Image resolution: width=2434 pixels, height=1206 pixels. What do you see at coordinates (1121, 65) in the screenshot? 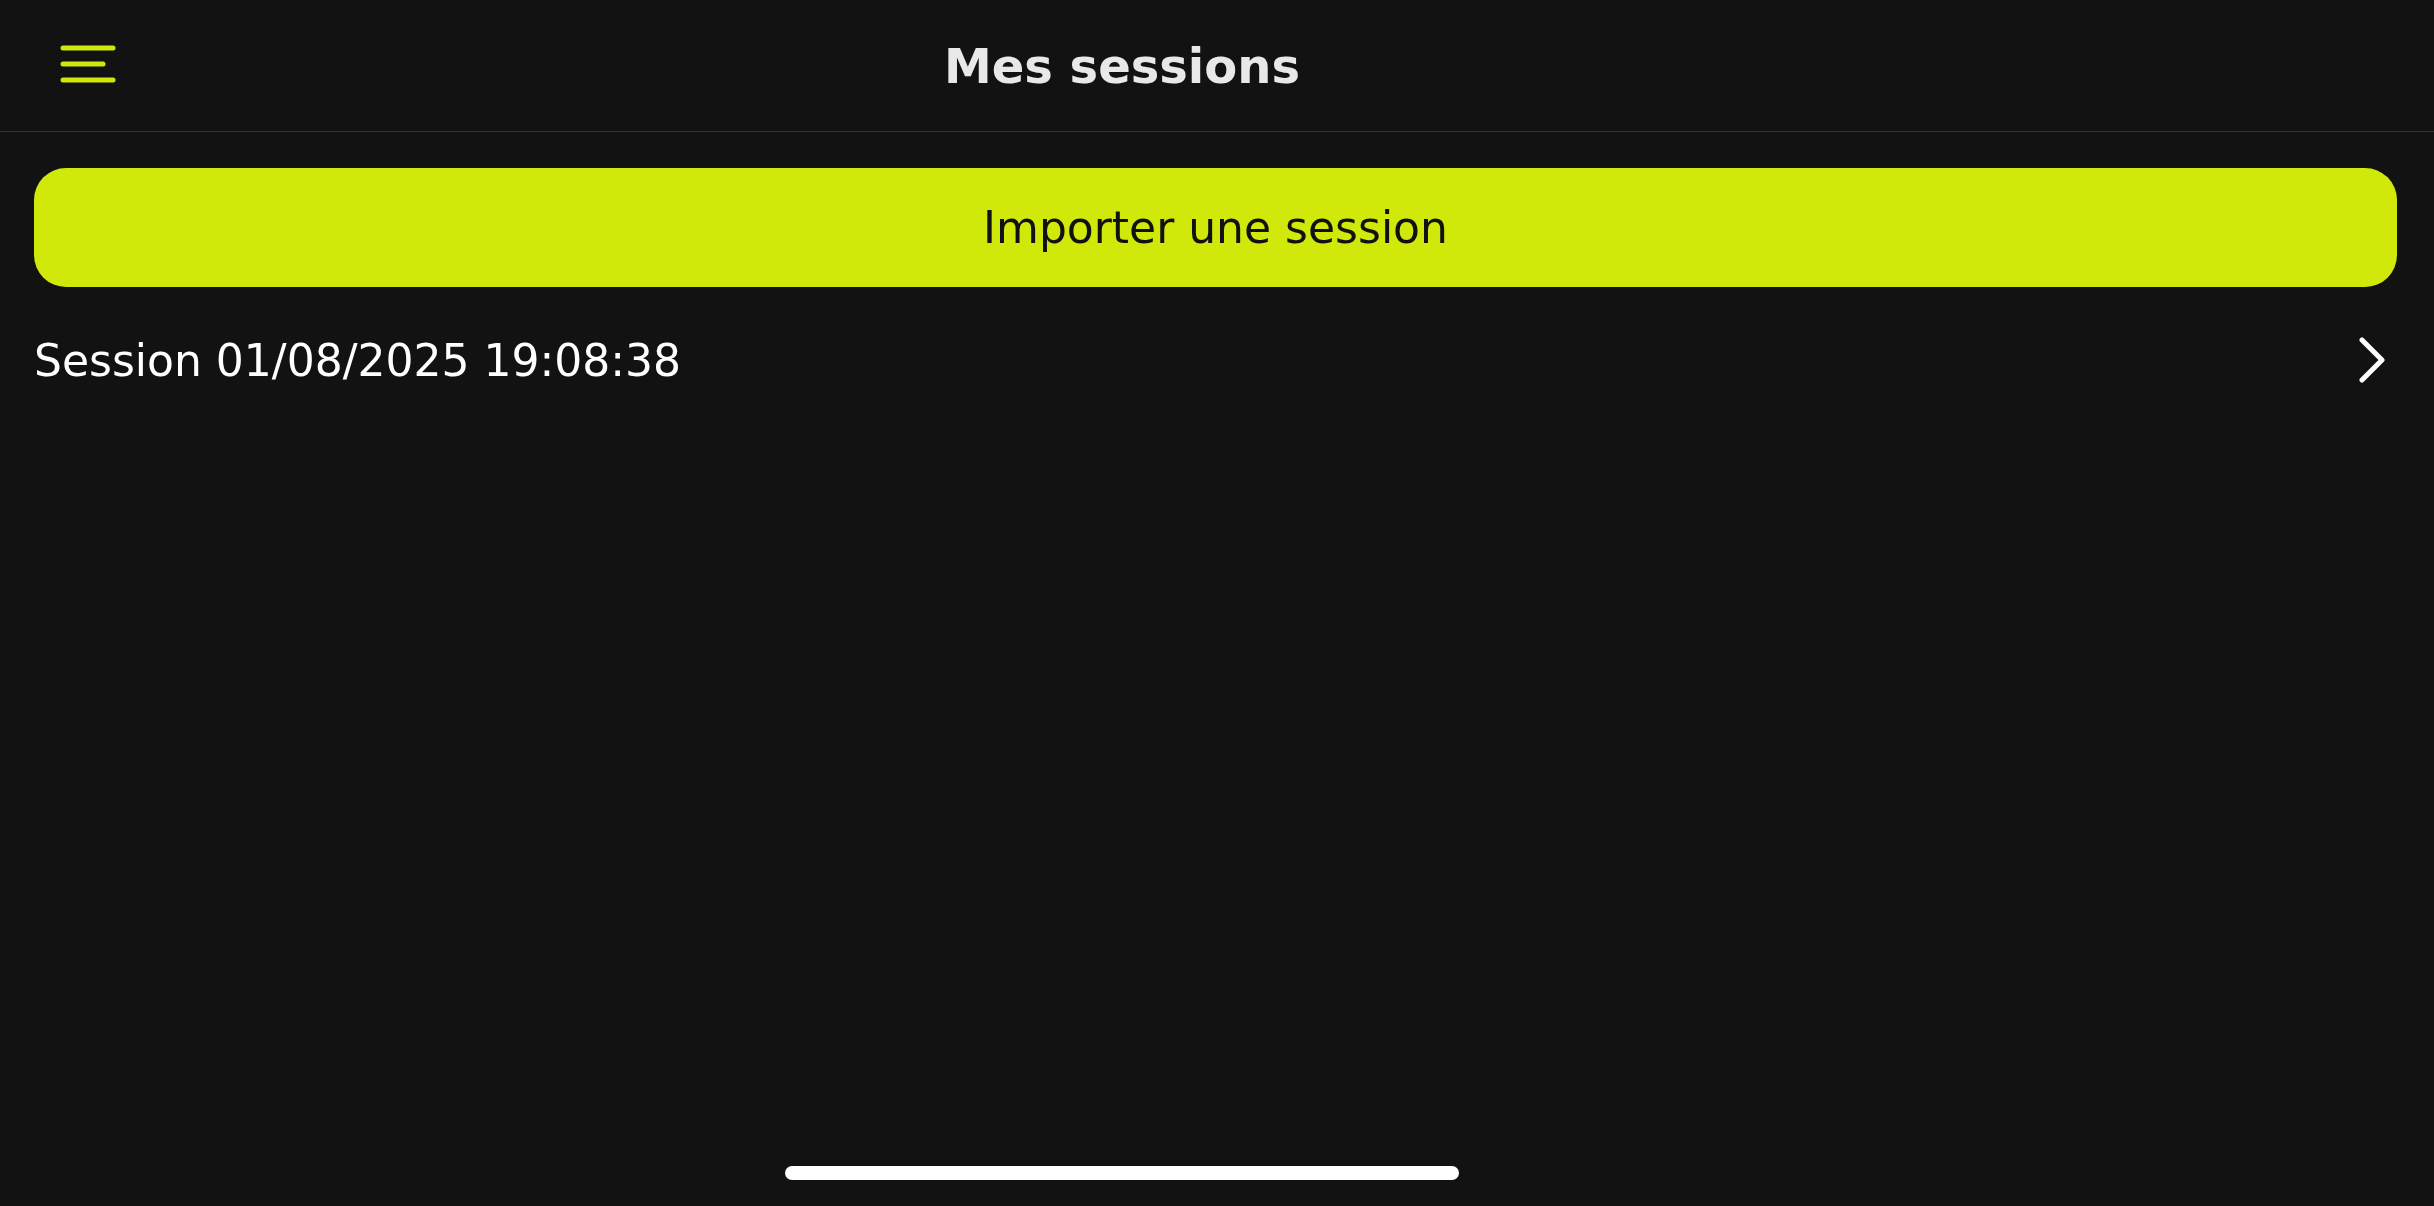
I see `page-title: Mes sessions` at bounding box center [1121, 65].